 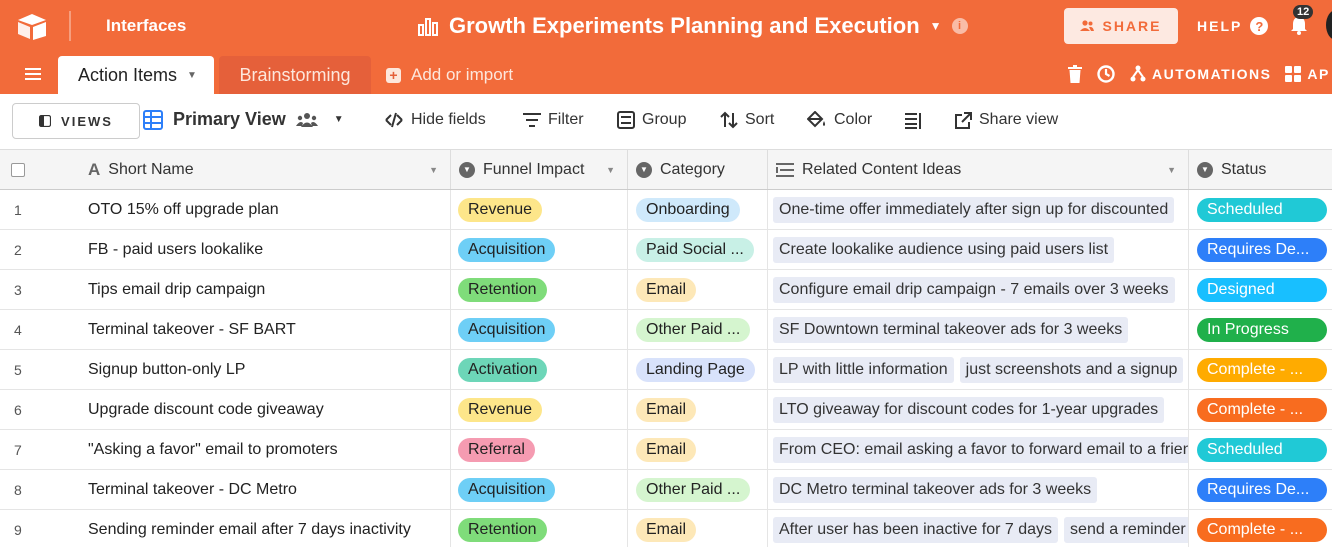 What do you see at coordinates (41, 450) in the screenshot?
I see `row-number-cell: 7` at bounding box center [41, 450].